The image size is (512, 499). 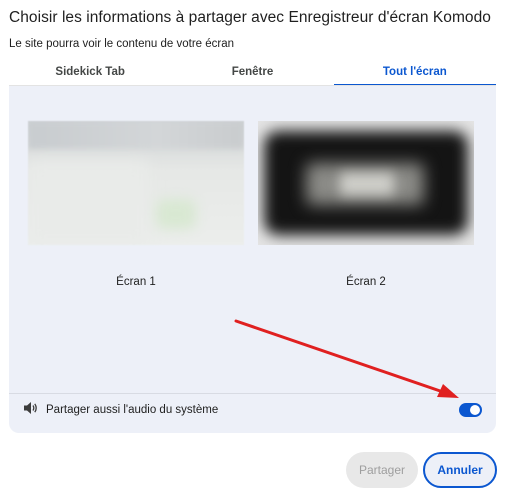 I want to click on tab-fenetre: Fenêtre, so click(x=252, y=72).